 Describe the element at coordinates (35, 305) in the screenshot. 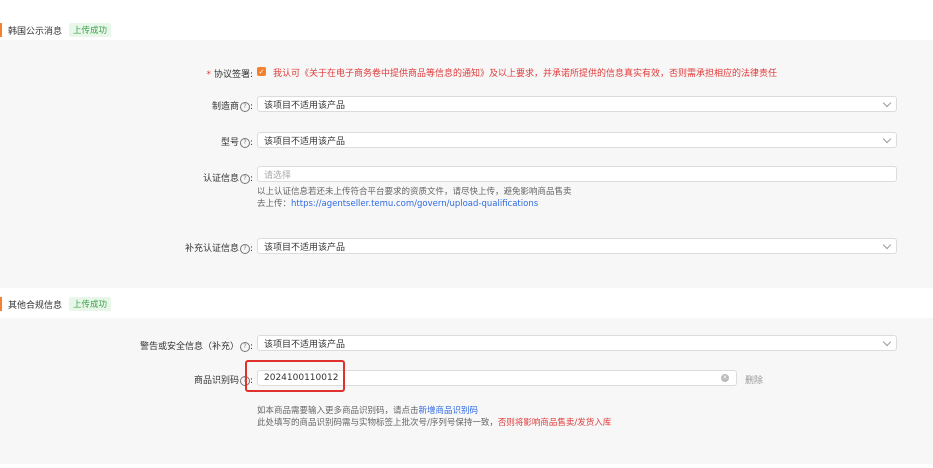

I see `section-title: 其他合规信息` at that location.